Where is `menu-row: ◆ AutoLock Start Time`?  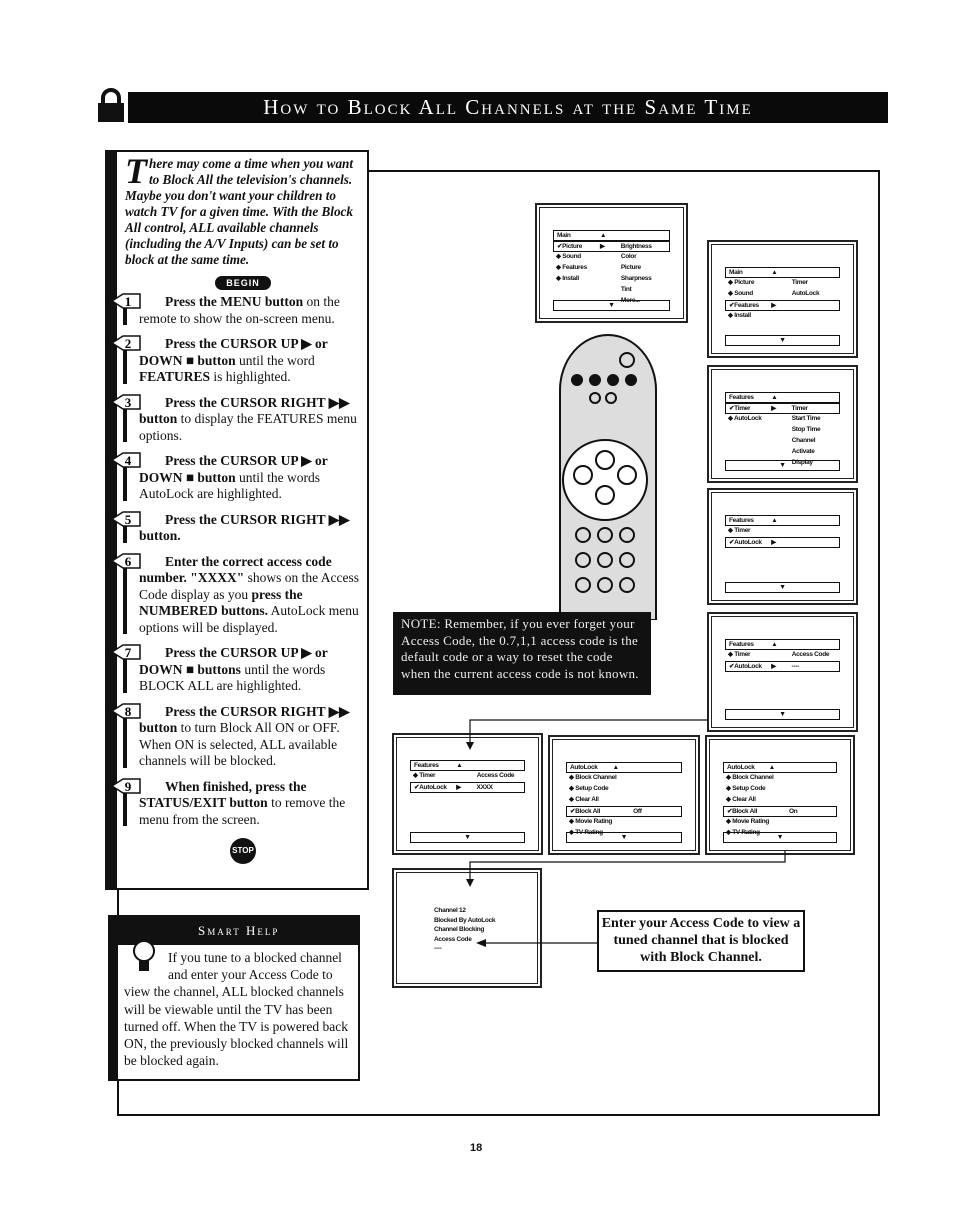 menu-row: ◆ AutoLock Start Time is located at coordinates (774, 418).